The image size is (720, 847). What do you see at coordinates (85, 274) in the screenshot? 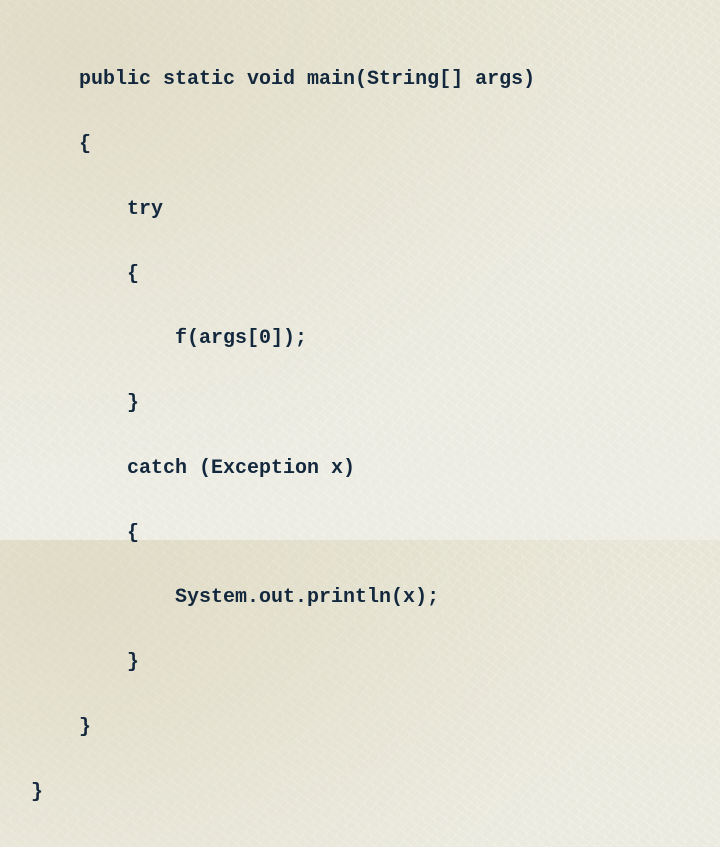
I see `code-line-try-open-brace: {` at bounding box center [85, 274].